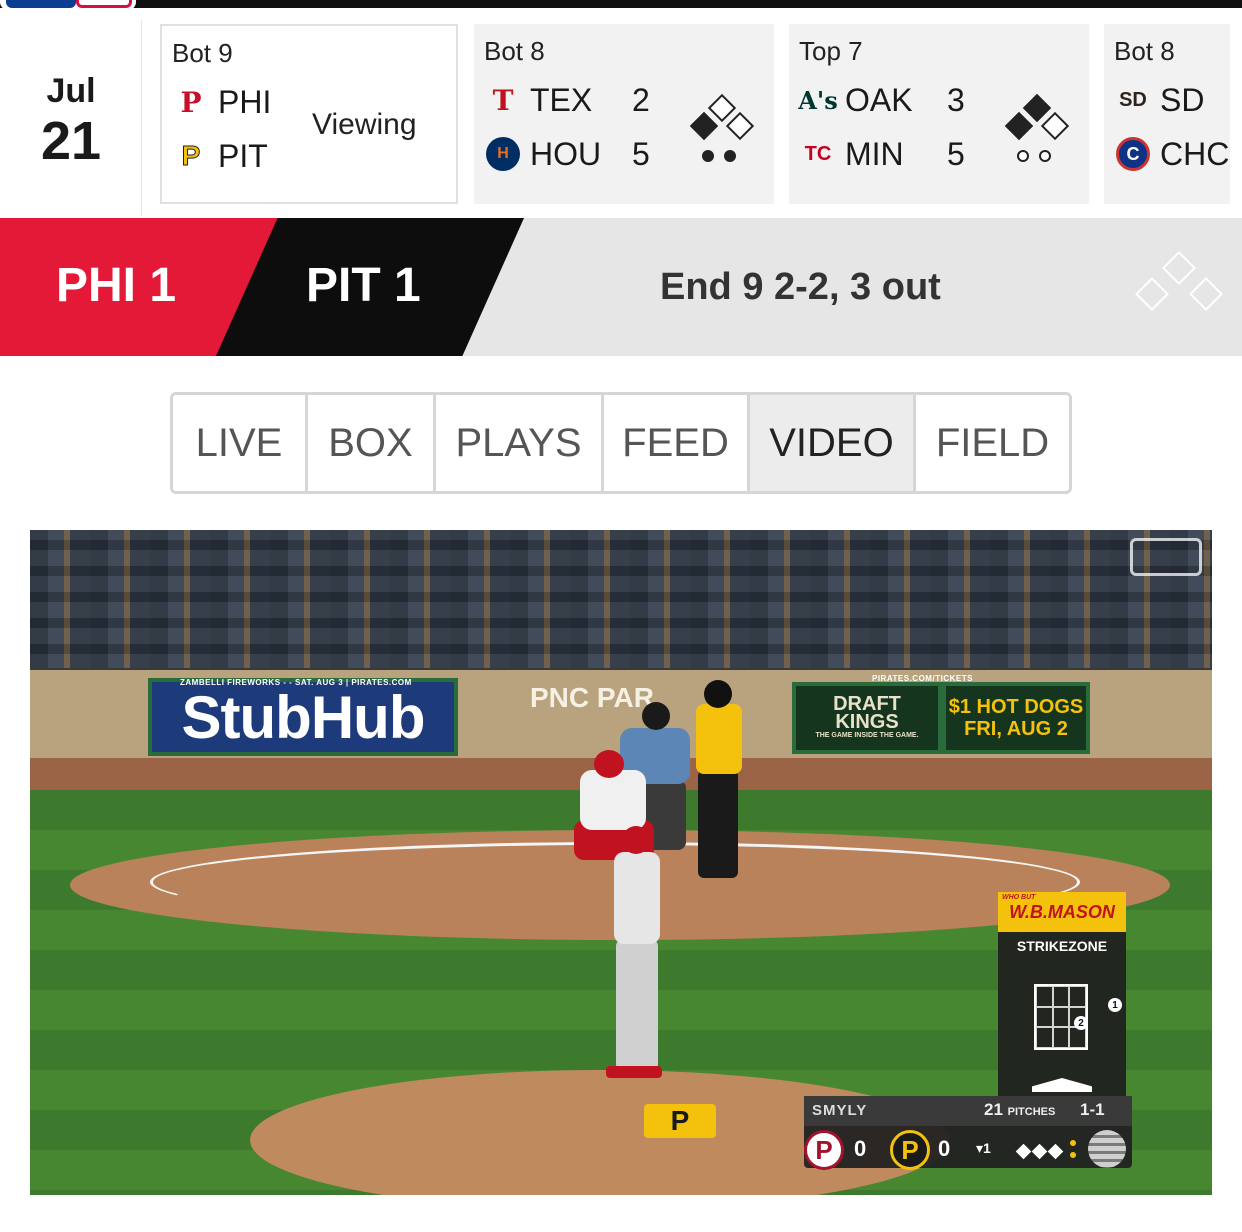 This screenshot has width=1242, height=1232. Describe the element at coordinates (879, 99) in the screenshot. I see `team-abbr: OAK` at that location.